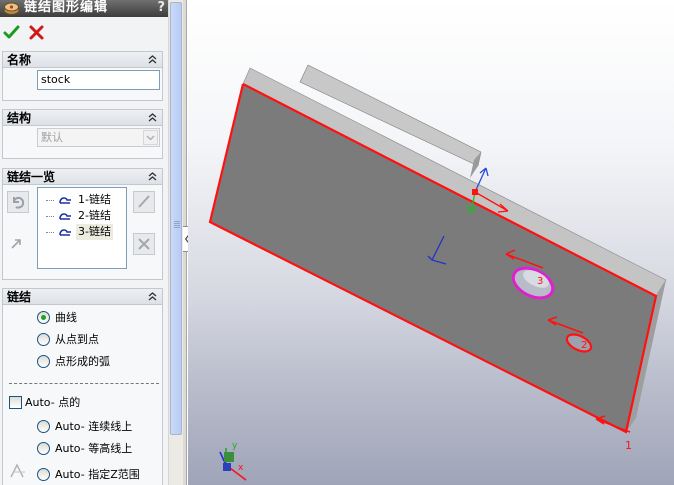  Describe the element at coordinates (98, 137) in the screenshot. I see `structure-select: 默认` at that location.